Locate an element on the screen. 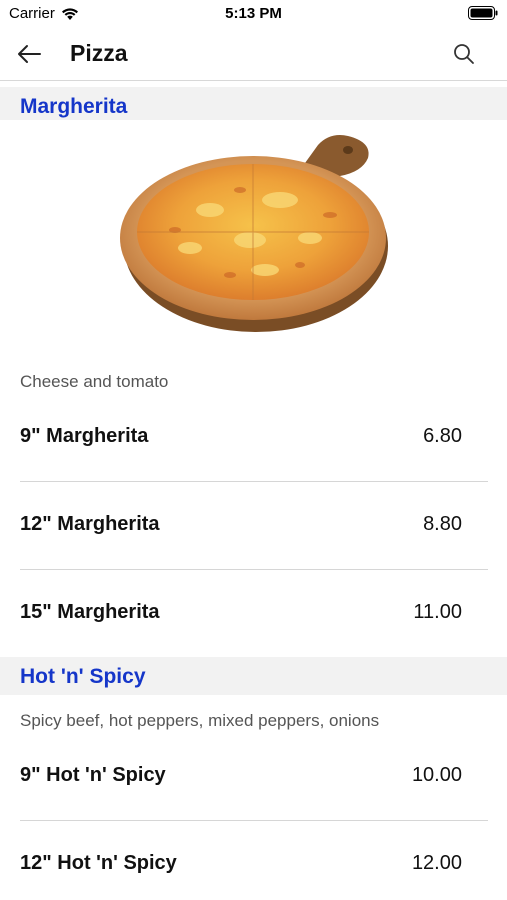 This screenshot has width=507, height=900. menu-item: 9" Margherita 6.80 is located at coordinates (254, 438).